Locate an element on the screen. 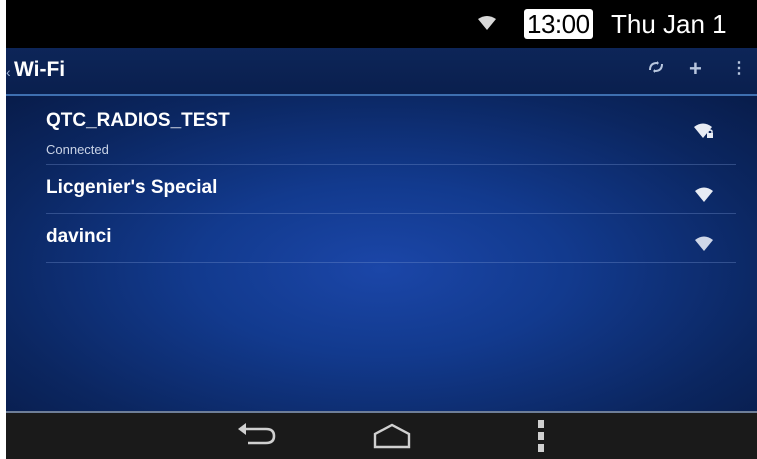 This screenshot has height=459, width=757. back-icon is located at coordinates (257, 436).